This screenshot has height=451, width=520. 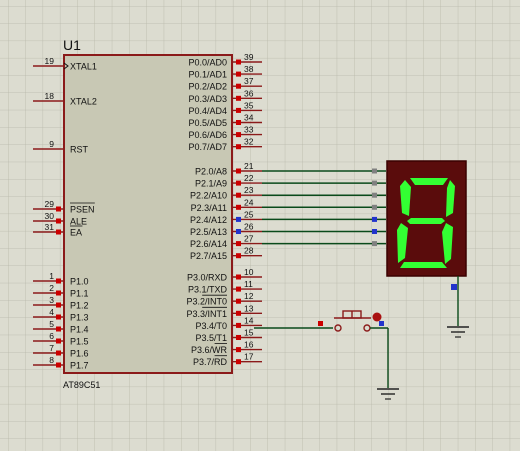 I want to click on pin-name: P0.6/AD6, so click(x=207, y=135).